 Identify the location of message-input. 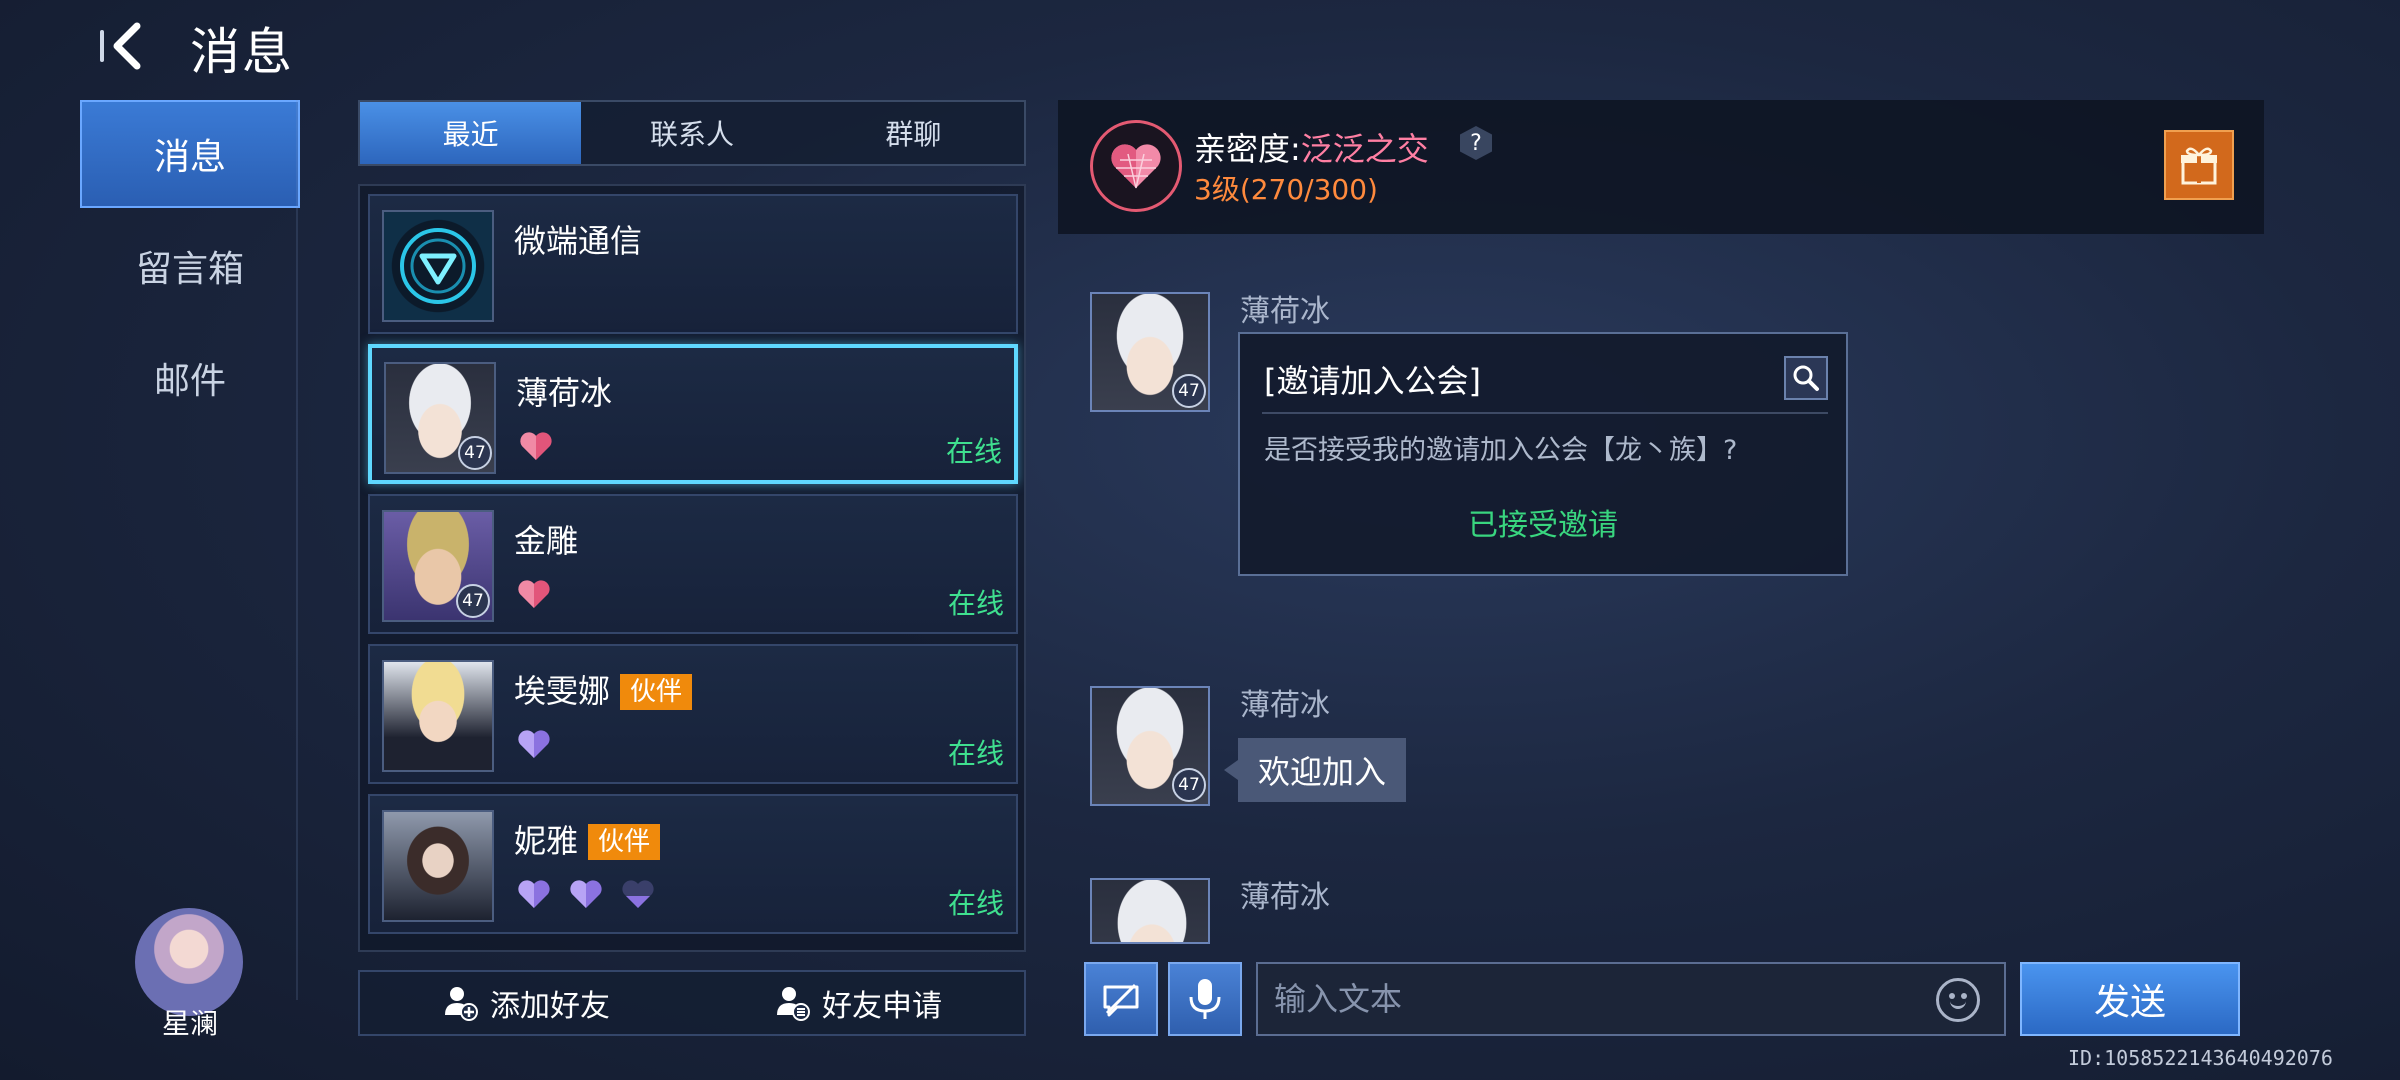
(1631, 999).